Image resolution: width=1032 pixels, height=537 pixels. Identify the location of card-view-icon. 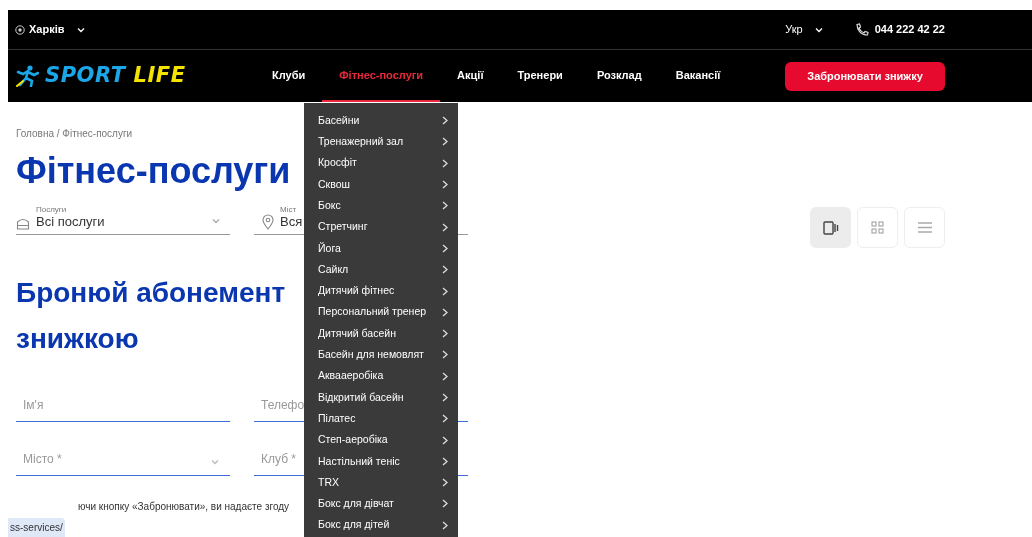
(830, 227).